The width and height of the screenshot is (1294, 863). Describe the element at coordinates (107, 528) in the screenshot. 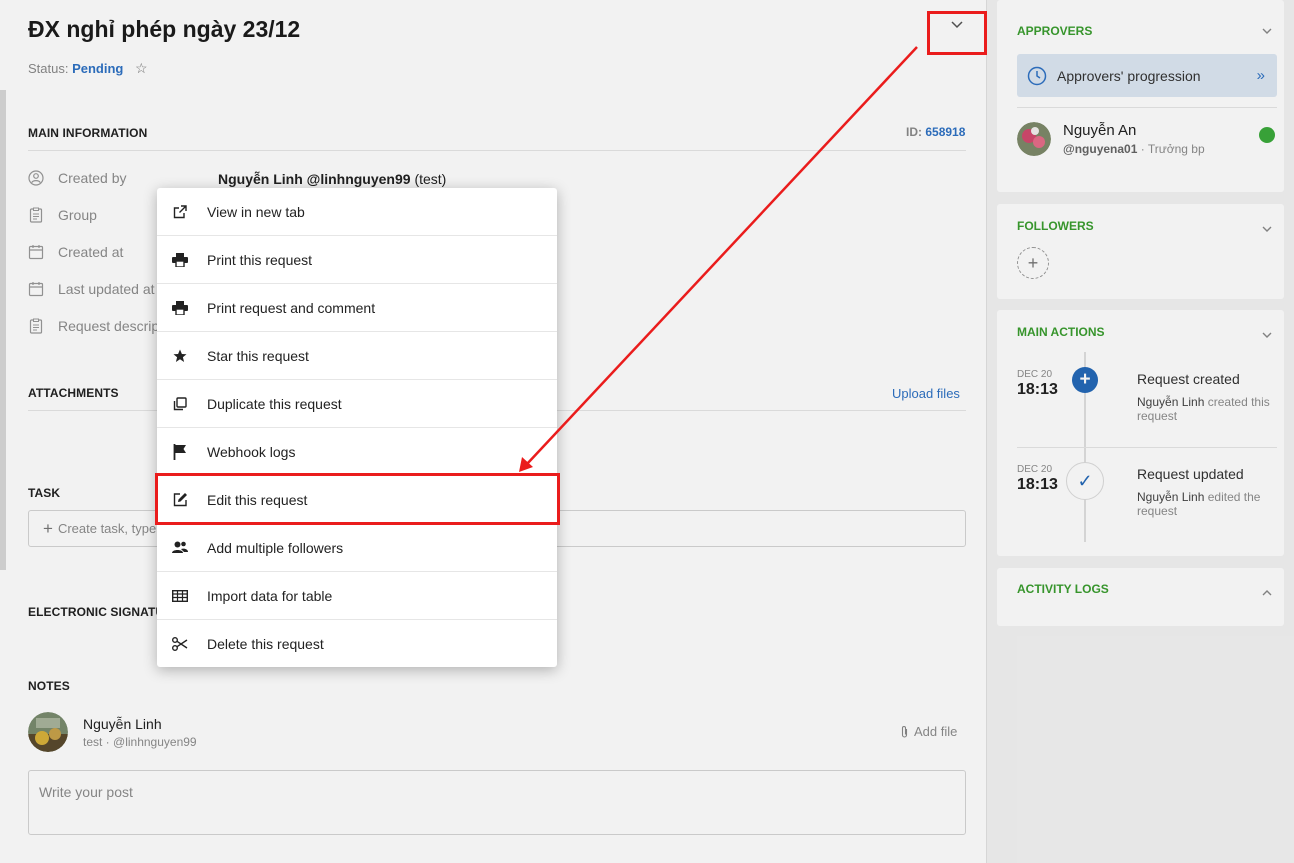

I see `task-placeholder: Create task, type` at that location.